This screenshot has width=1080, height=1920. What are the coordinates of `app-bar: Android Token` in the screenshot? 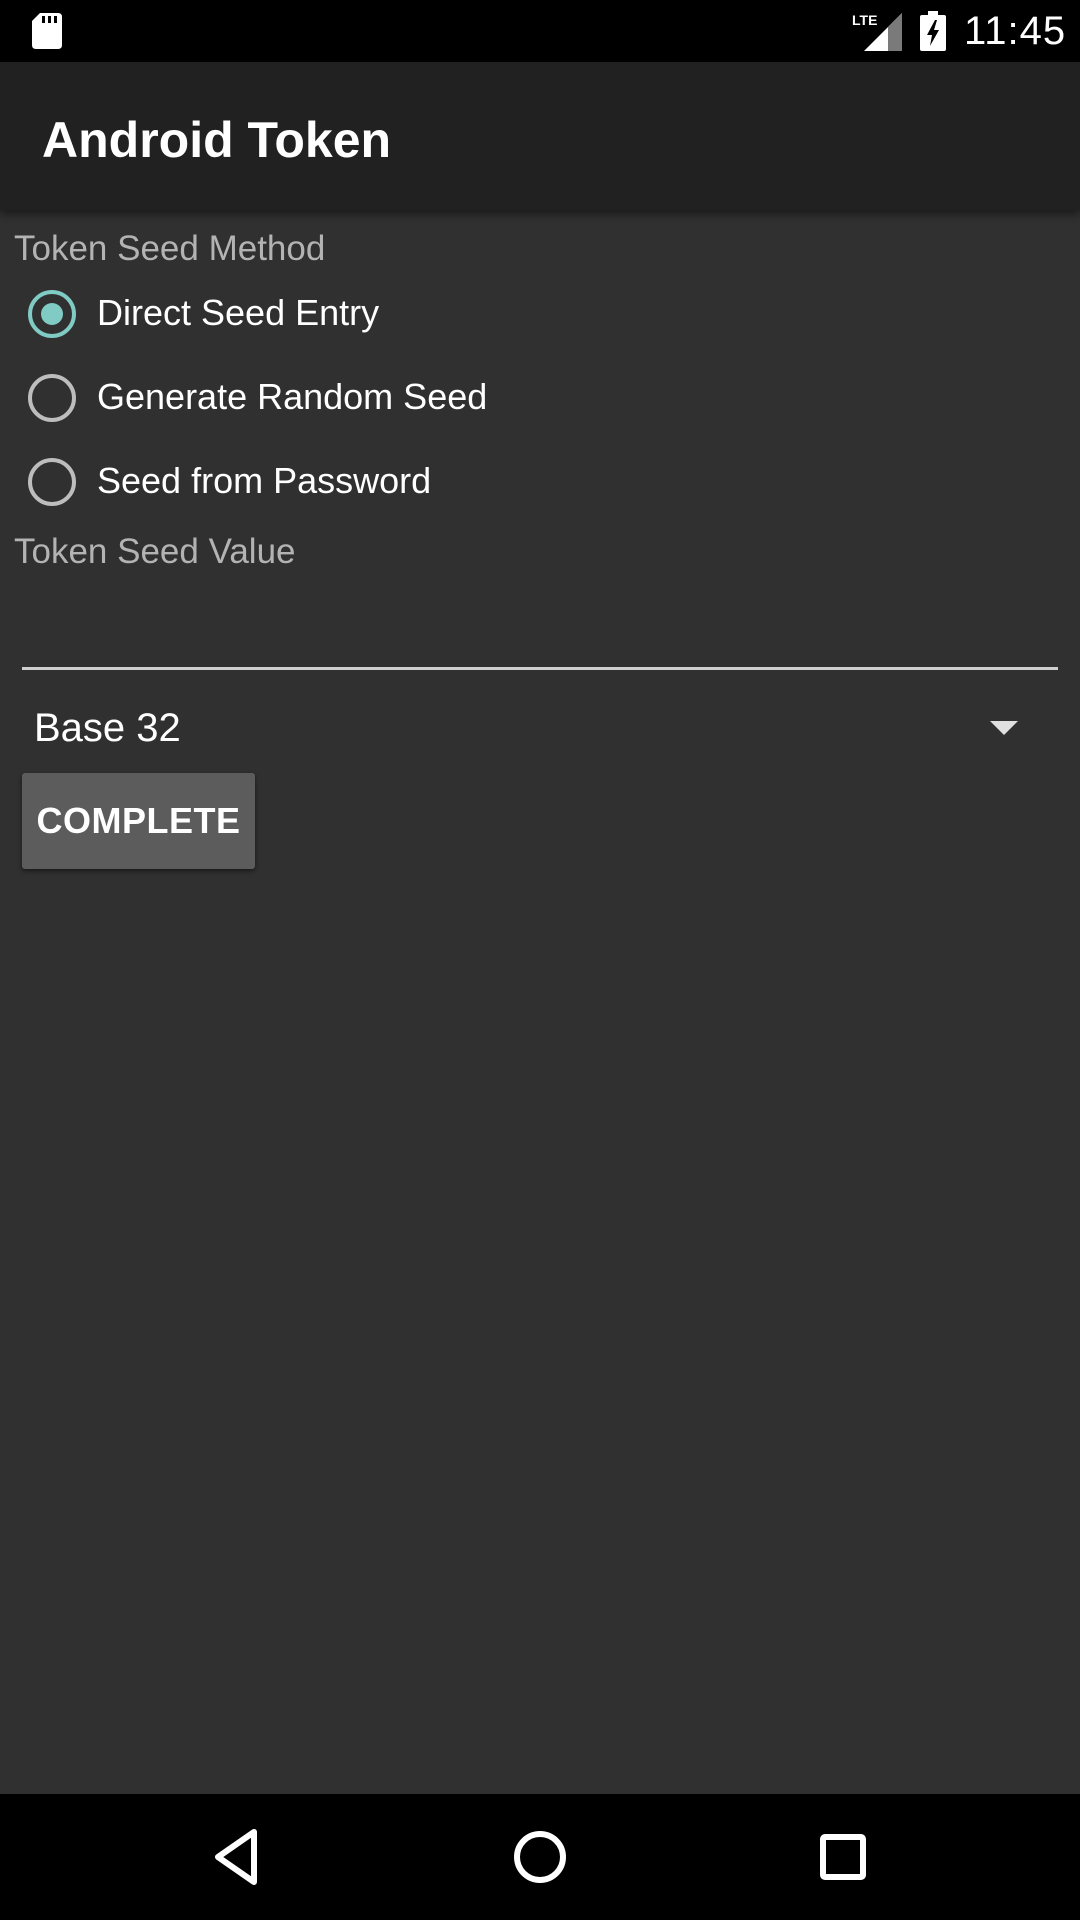 It's located at (540, 136).